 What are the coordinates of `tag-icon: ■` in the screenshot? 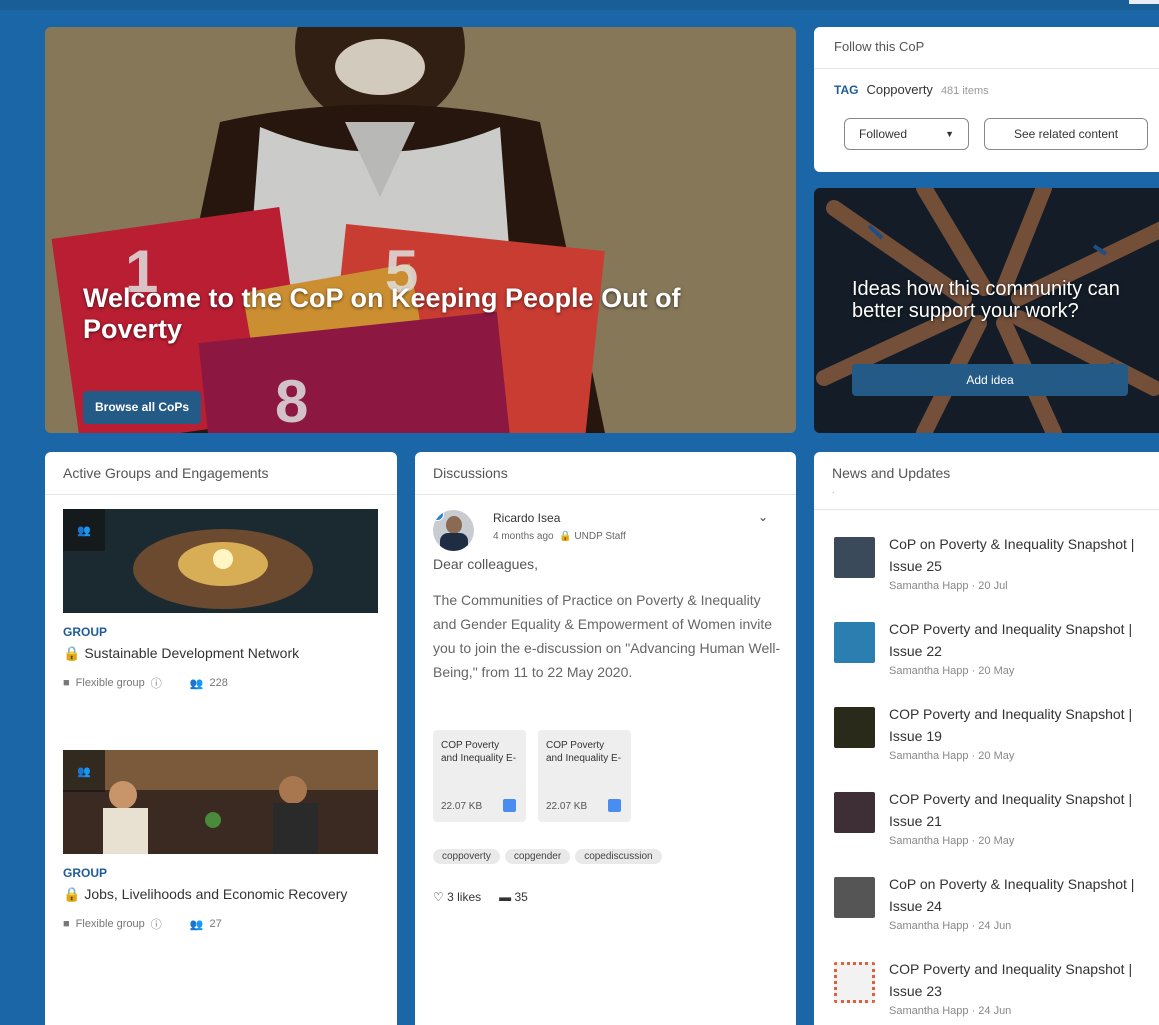 It's located at (66, 924).